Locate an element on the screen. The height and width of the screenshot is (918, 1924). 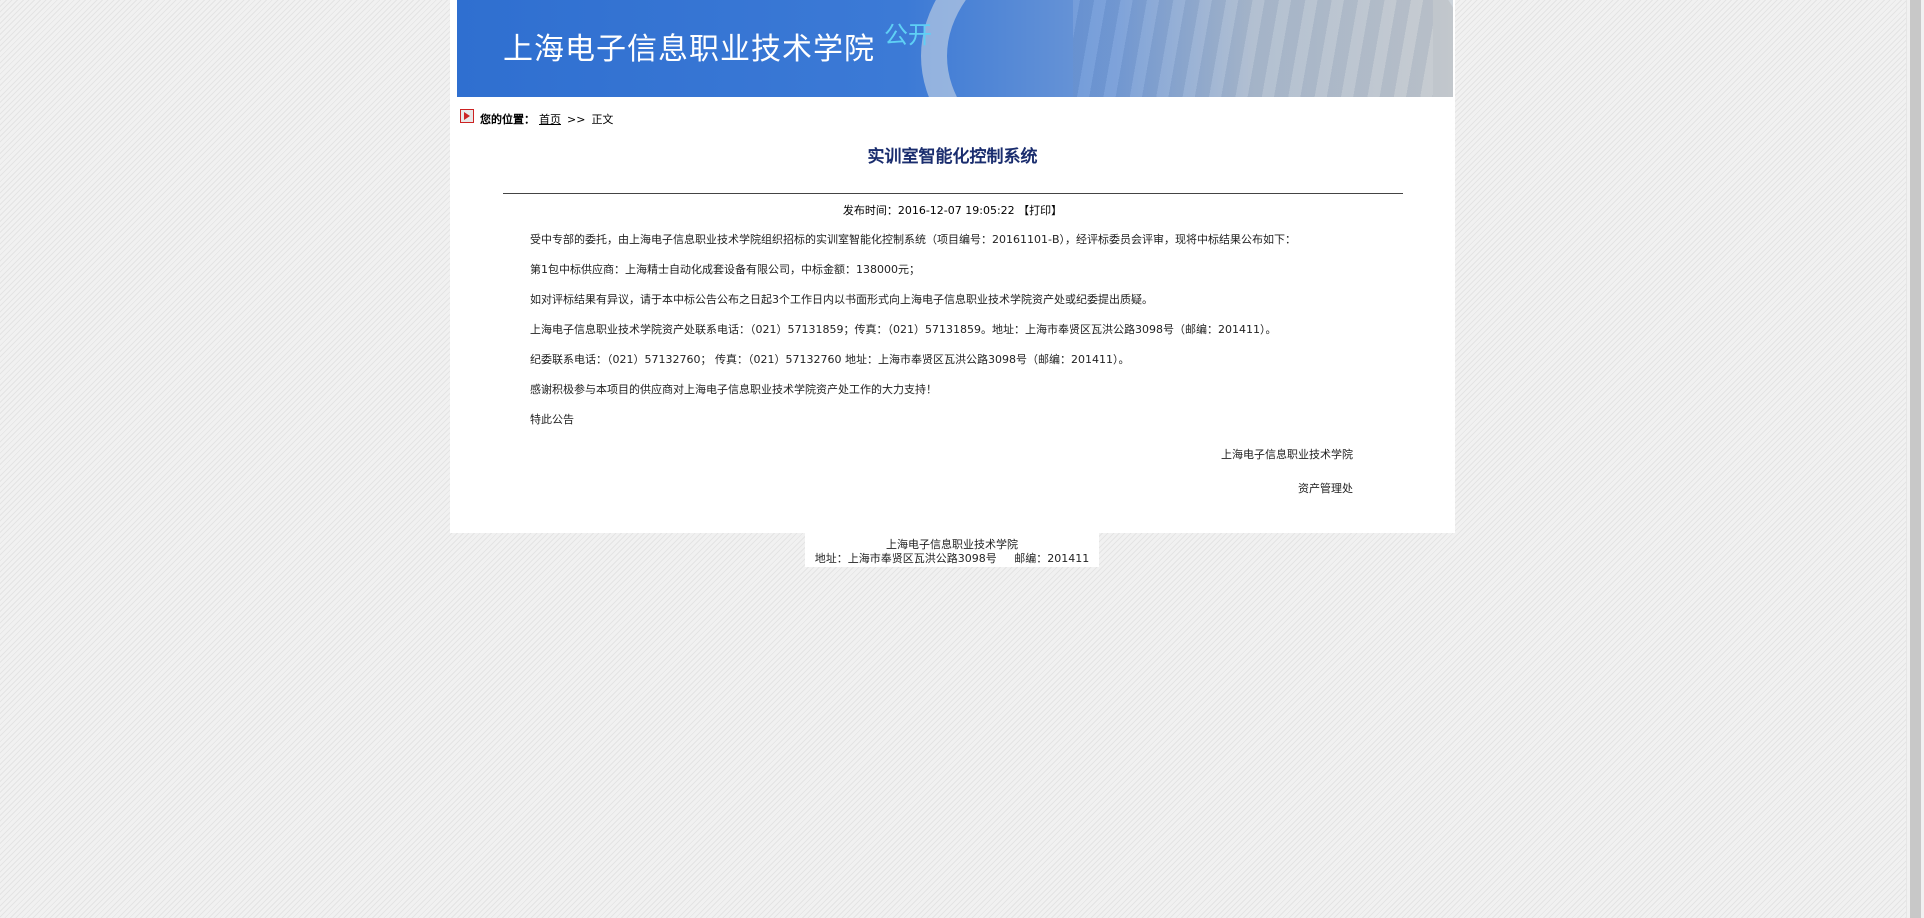
site-title: 上海电子信息职业技术学院 is located at coordinates (689, 49).